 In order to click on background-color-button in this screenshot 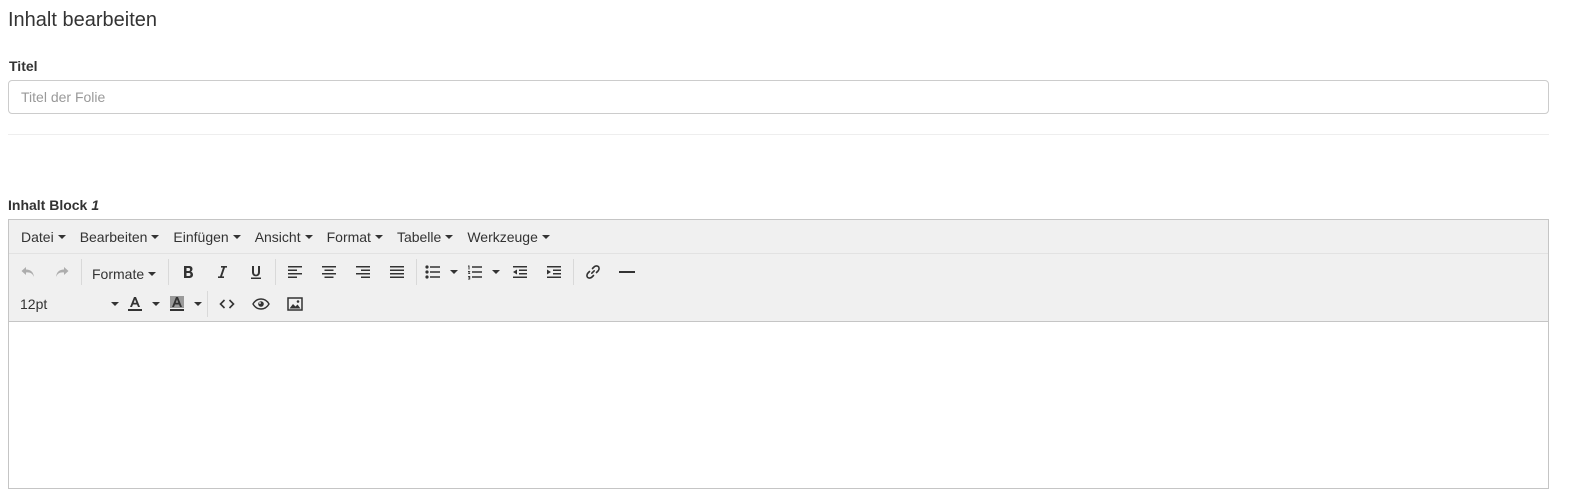, I will do `click(177, 304)`.